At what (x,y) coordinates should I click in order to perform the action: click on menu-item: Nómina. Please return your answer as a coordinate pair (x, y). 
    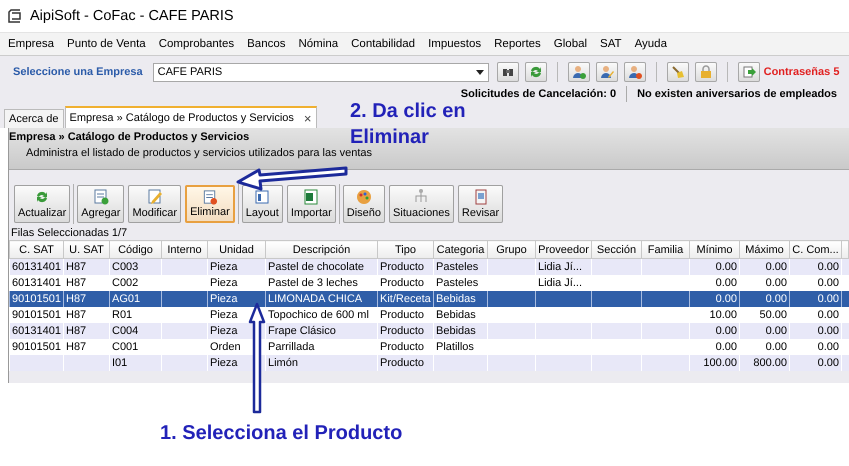
    Looking at the image, I should click on (318, 44).